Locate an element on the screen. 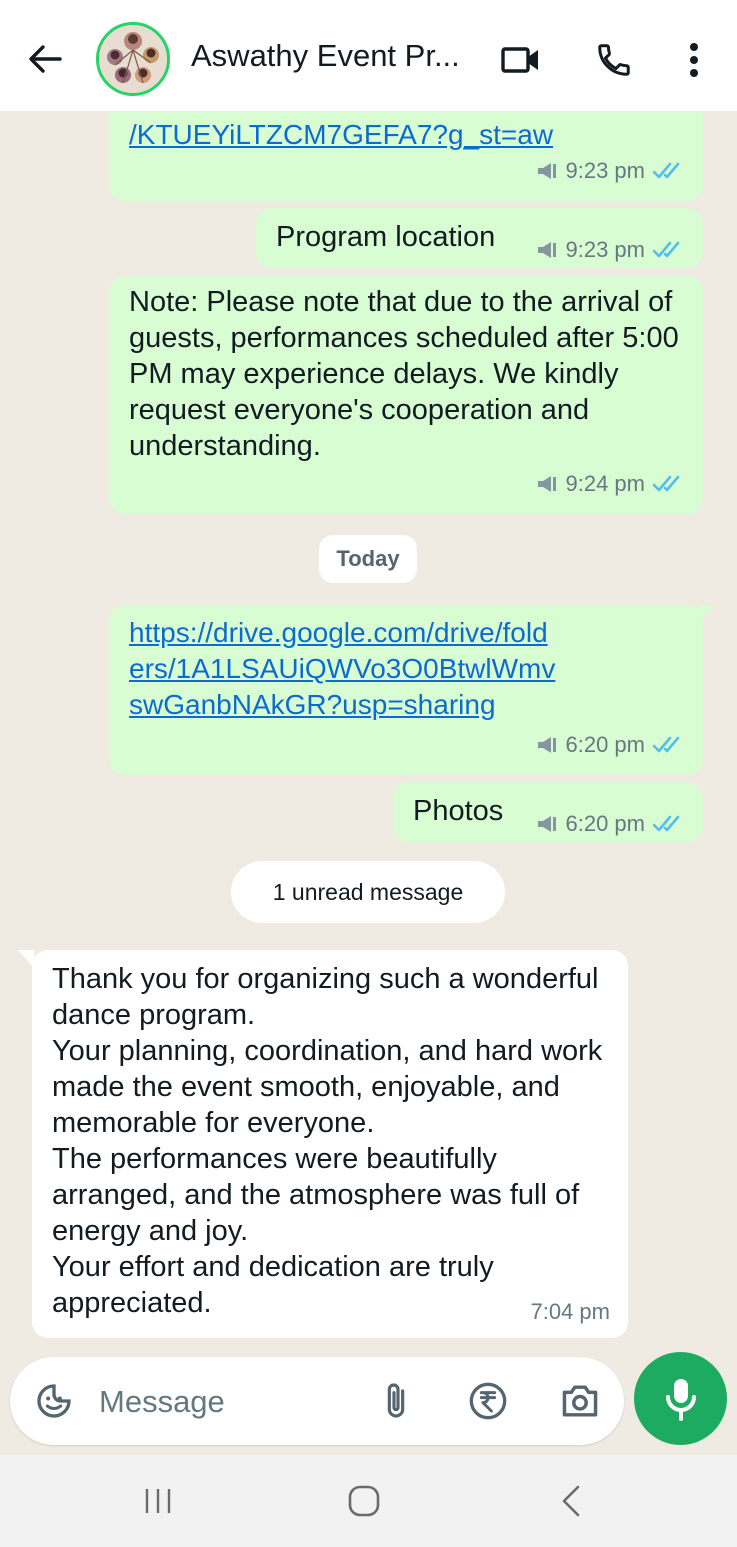 The image size is (737, 1547). home-button is located at coordinates (364, 1501).